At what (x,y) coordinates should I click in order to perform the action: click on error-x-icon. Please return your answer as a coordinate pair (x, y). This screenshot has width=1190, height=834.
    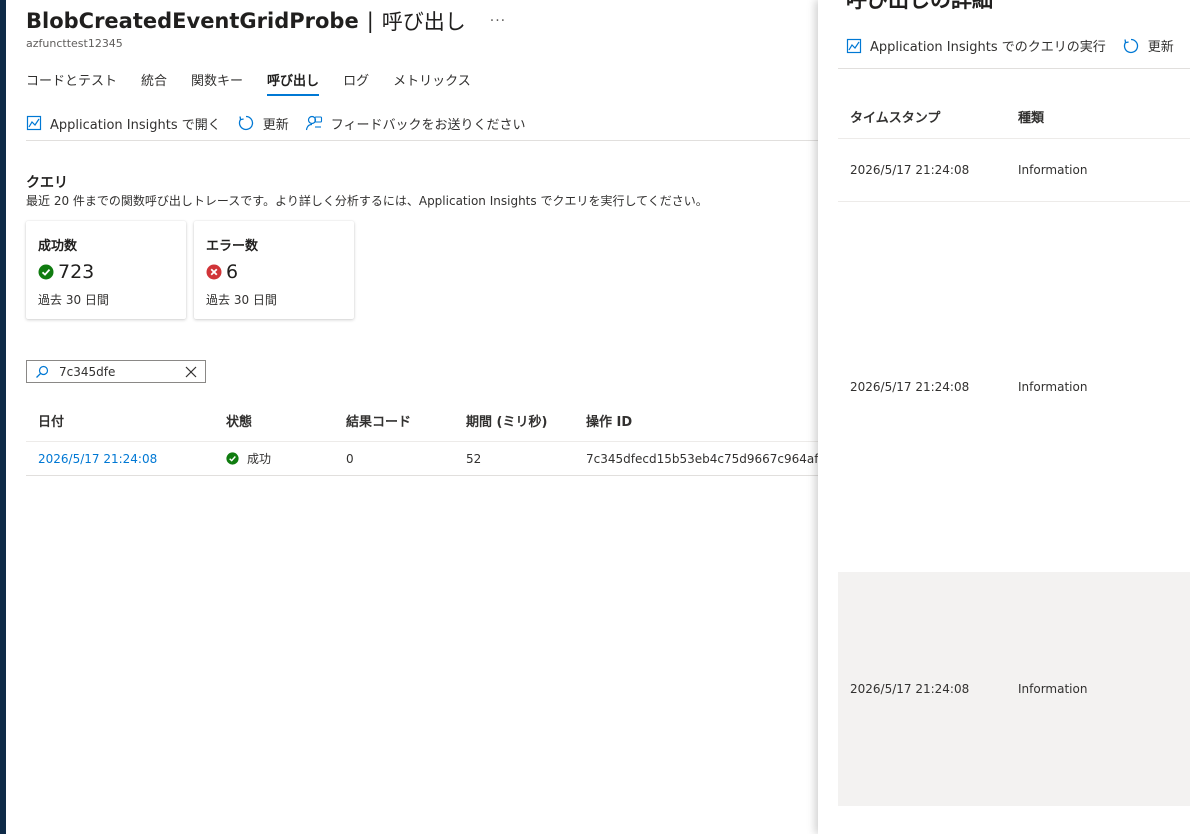
    Looking at the image, I should click on (214, 272).